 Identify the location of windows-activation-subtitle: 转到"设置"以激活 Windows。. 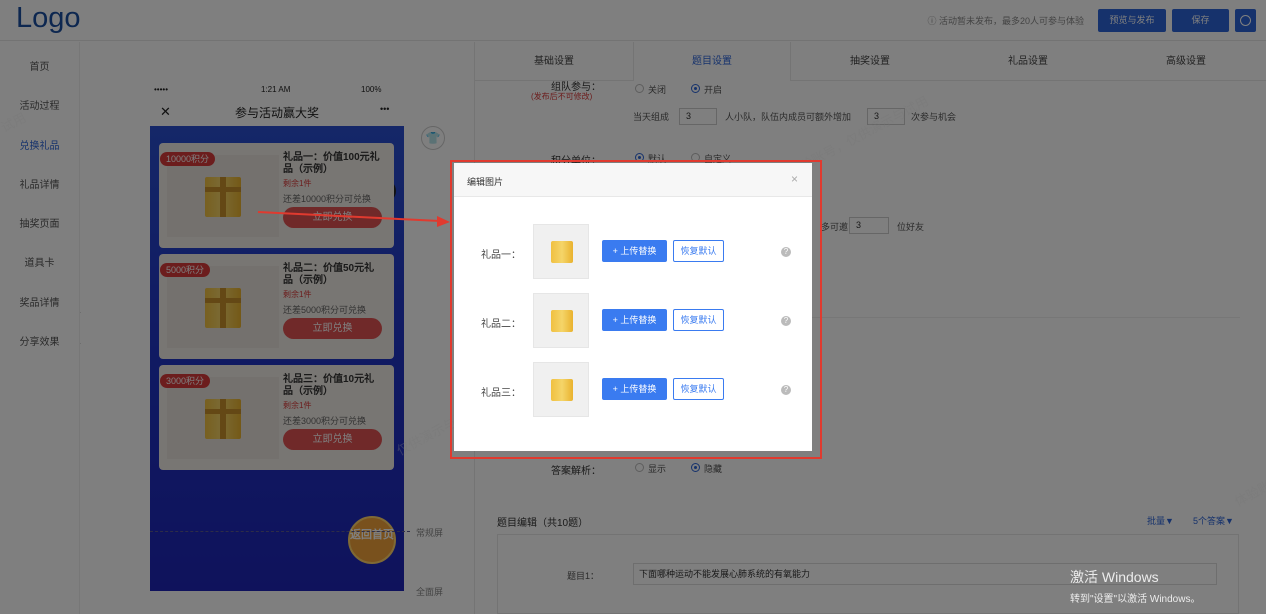
(1135, 599).